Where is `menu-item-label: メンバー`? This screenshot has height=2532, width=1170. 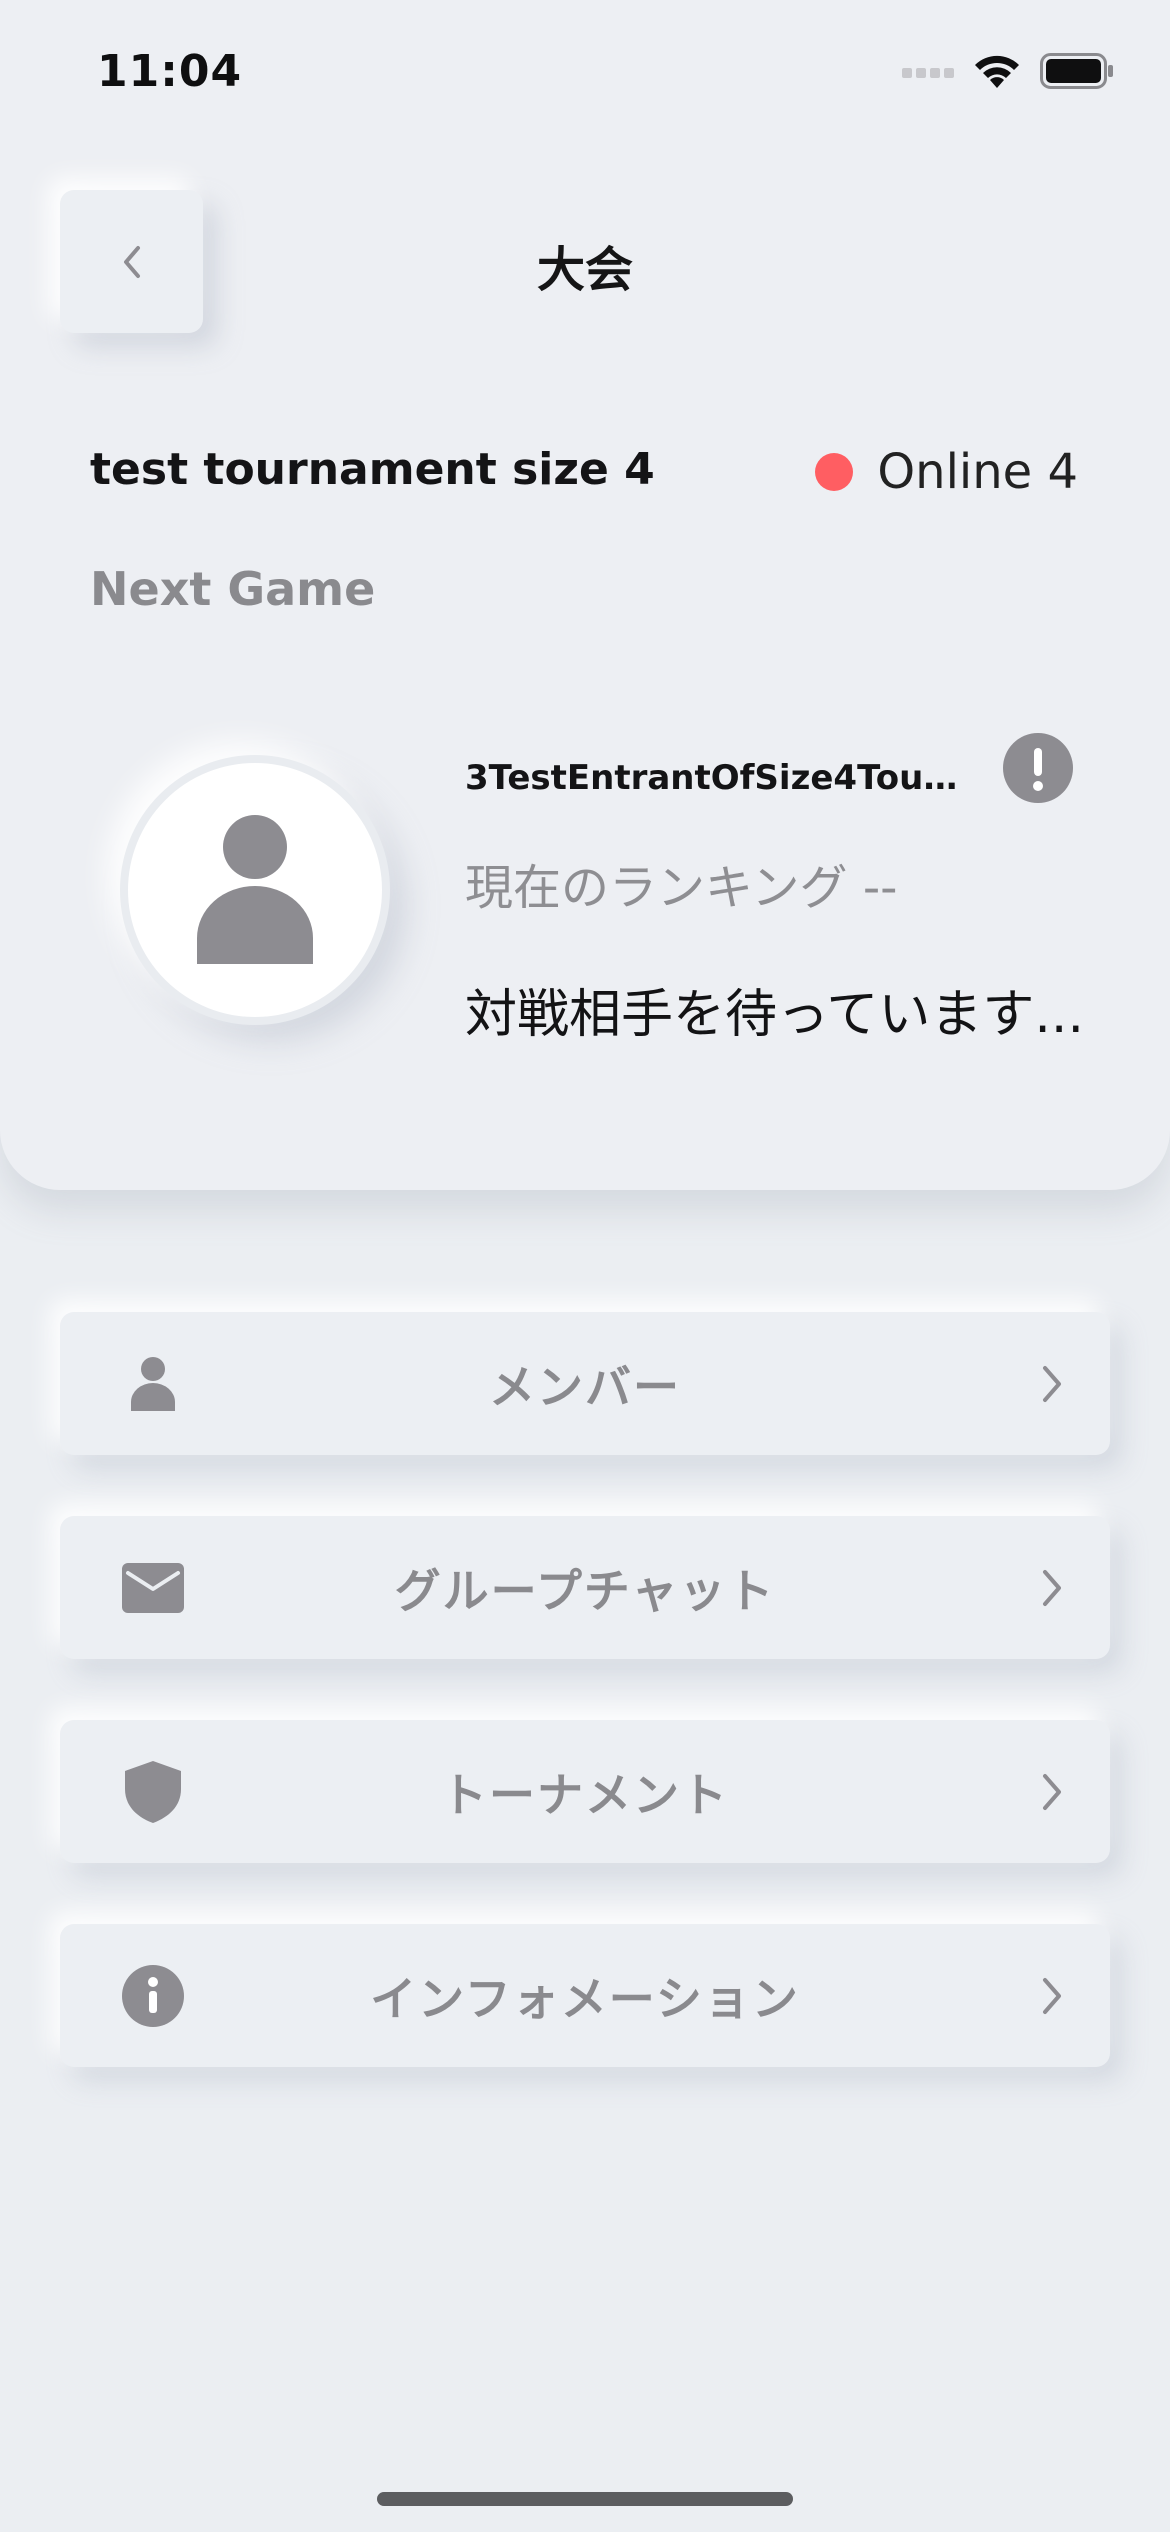 menu-item-label: メンバー is located at coordinates (585, 1386).